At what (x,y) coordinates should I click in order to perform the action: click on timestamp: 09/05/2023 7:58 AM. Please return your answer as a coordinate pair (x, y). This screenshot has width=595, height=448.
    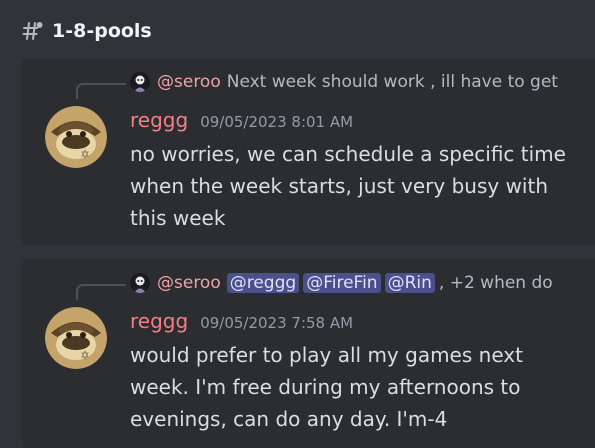
    Looking at the image, I should click on (276, 323).